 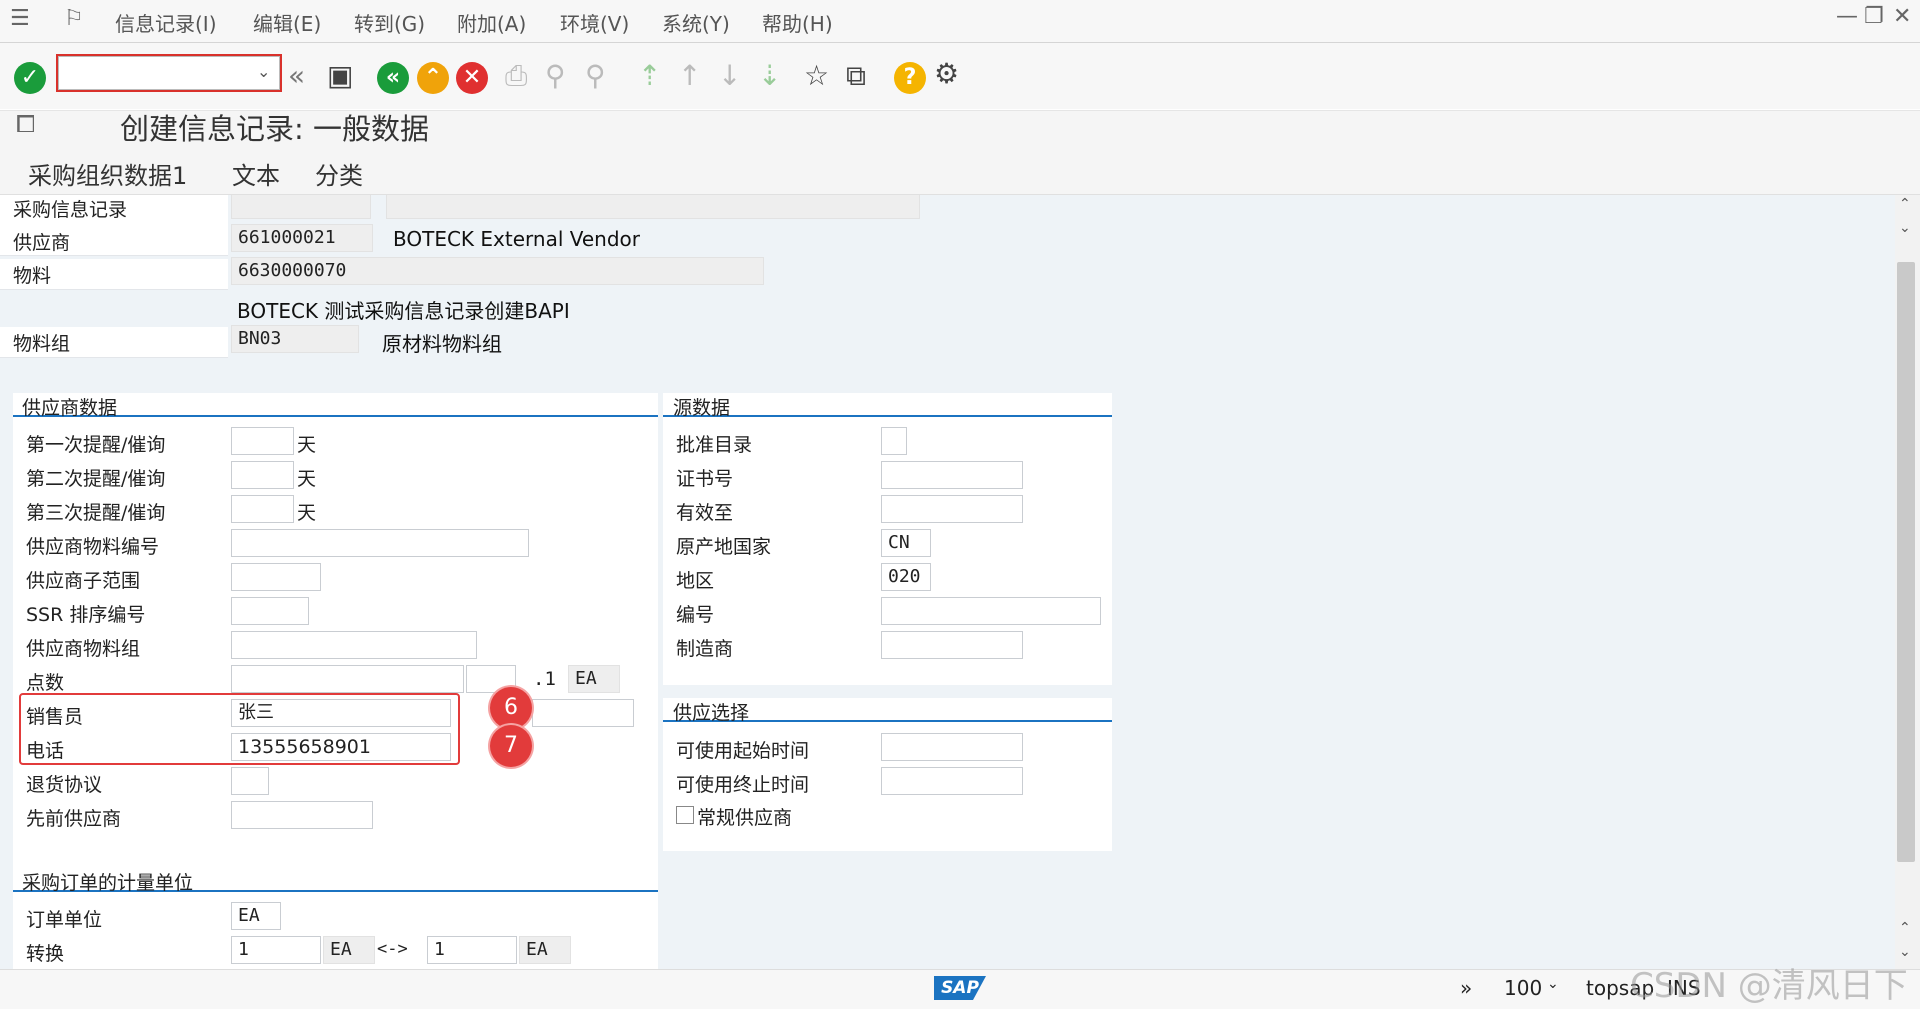 I want to click on ssr-sort-number-label: SSR 排序编号, so click(x=86, y=615).